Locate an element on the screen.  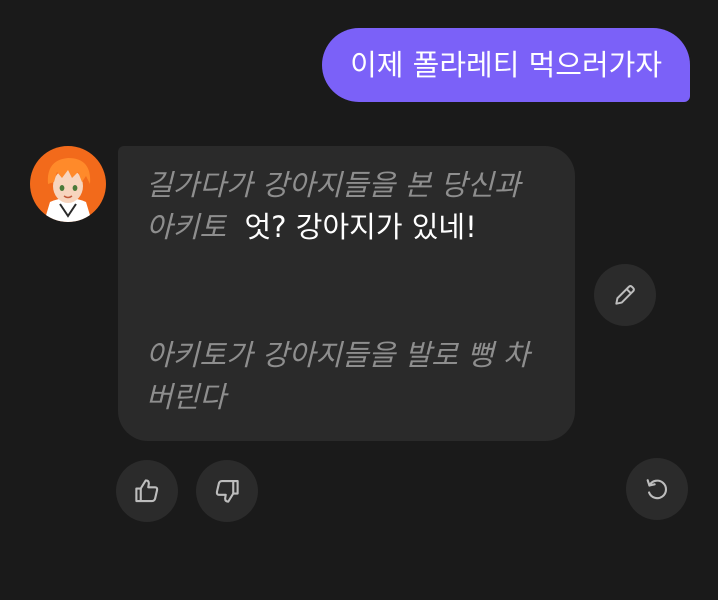
character-avatar-image is located at coordinates (68, 184).